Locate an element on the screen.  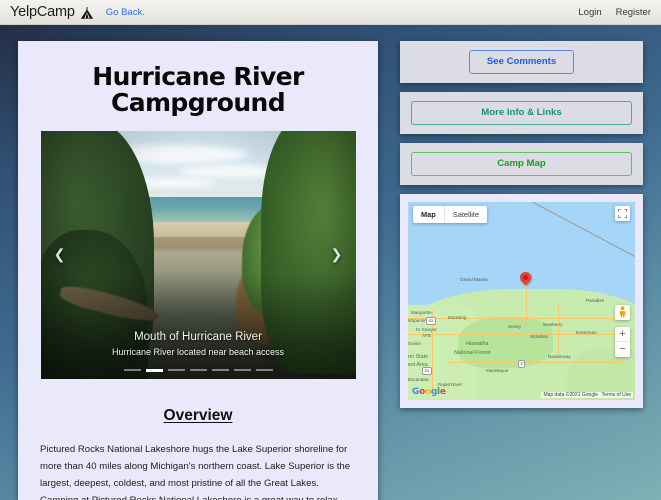
tent-icon is located at coordinates (87, 13).